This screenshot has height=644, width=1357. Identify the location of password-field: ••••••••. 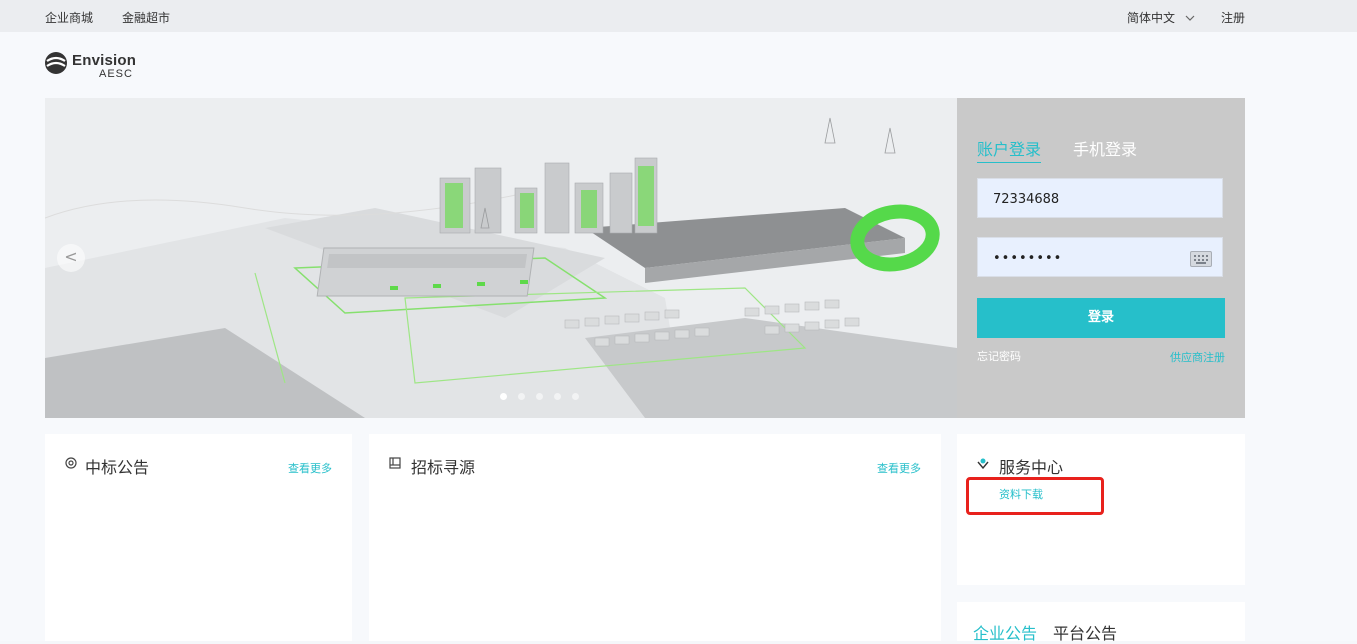
(1100, 257).